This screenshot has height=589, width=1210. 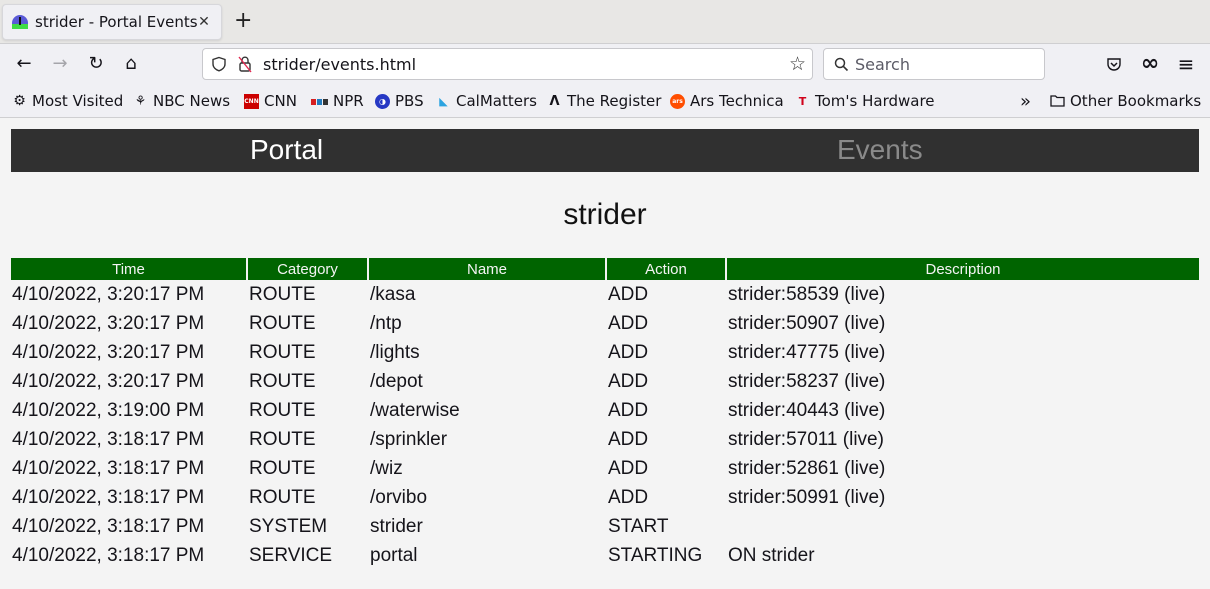 I want to click on cell-name: strider, so click(x=396, y=526).